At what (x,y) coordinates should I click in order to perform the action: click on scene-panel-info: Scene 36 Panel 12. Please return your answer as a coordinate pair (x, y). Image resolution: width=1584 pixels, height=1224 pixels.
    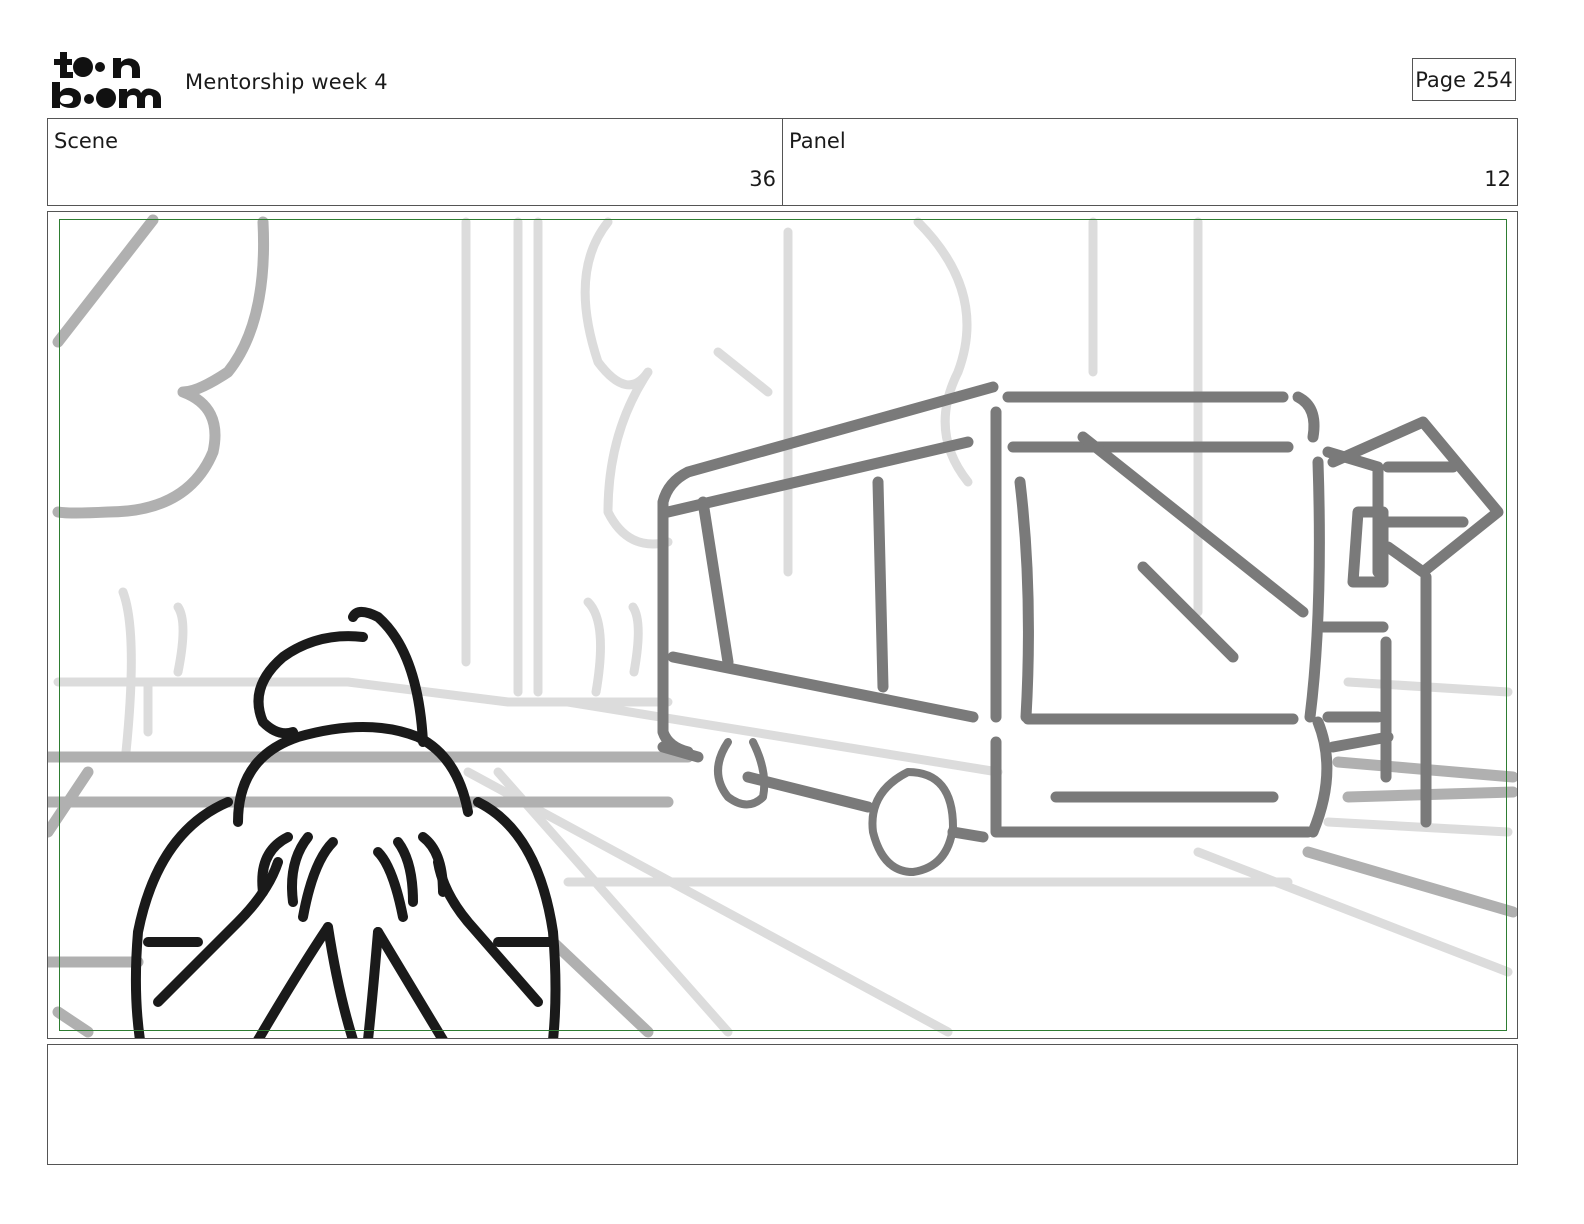
    Looking at the image, I should click on (782, 162).